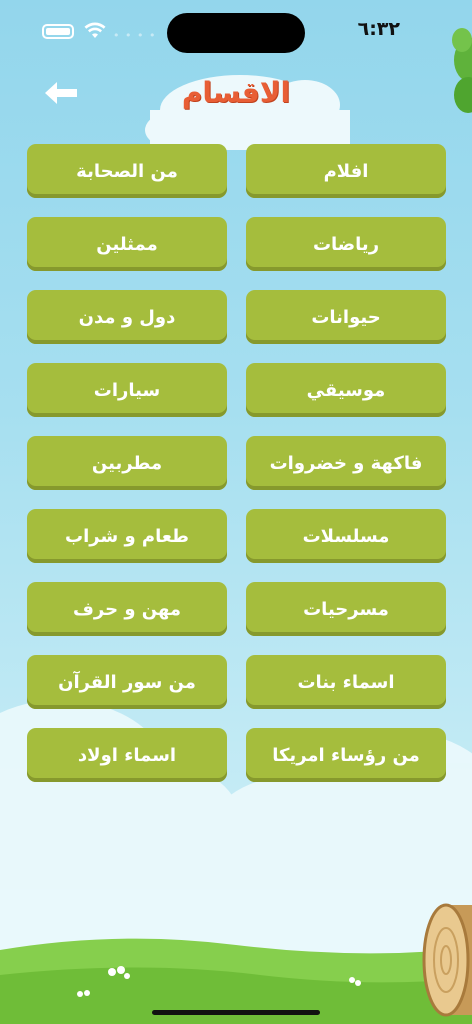 This screenshot has width=472, height=1024. What do you see at coordinates (127, 390) in the screenshot?
I see `category-button: سيارات` at bounding box center [127, 390].